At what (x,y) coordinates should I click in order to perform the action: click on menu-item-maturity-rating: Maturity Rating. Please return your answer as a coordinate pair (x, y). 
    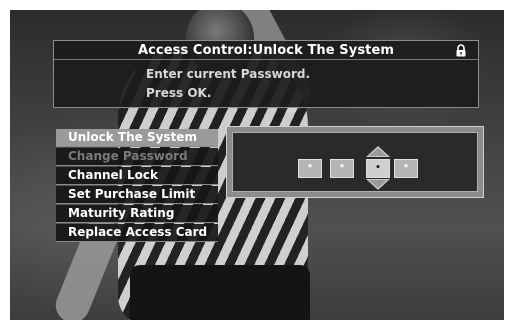
    Looking at the image, I should click on (137, 214).